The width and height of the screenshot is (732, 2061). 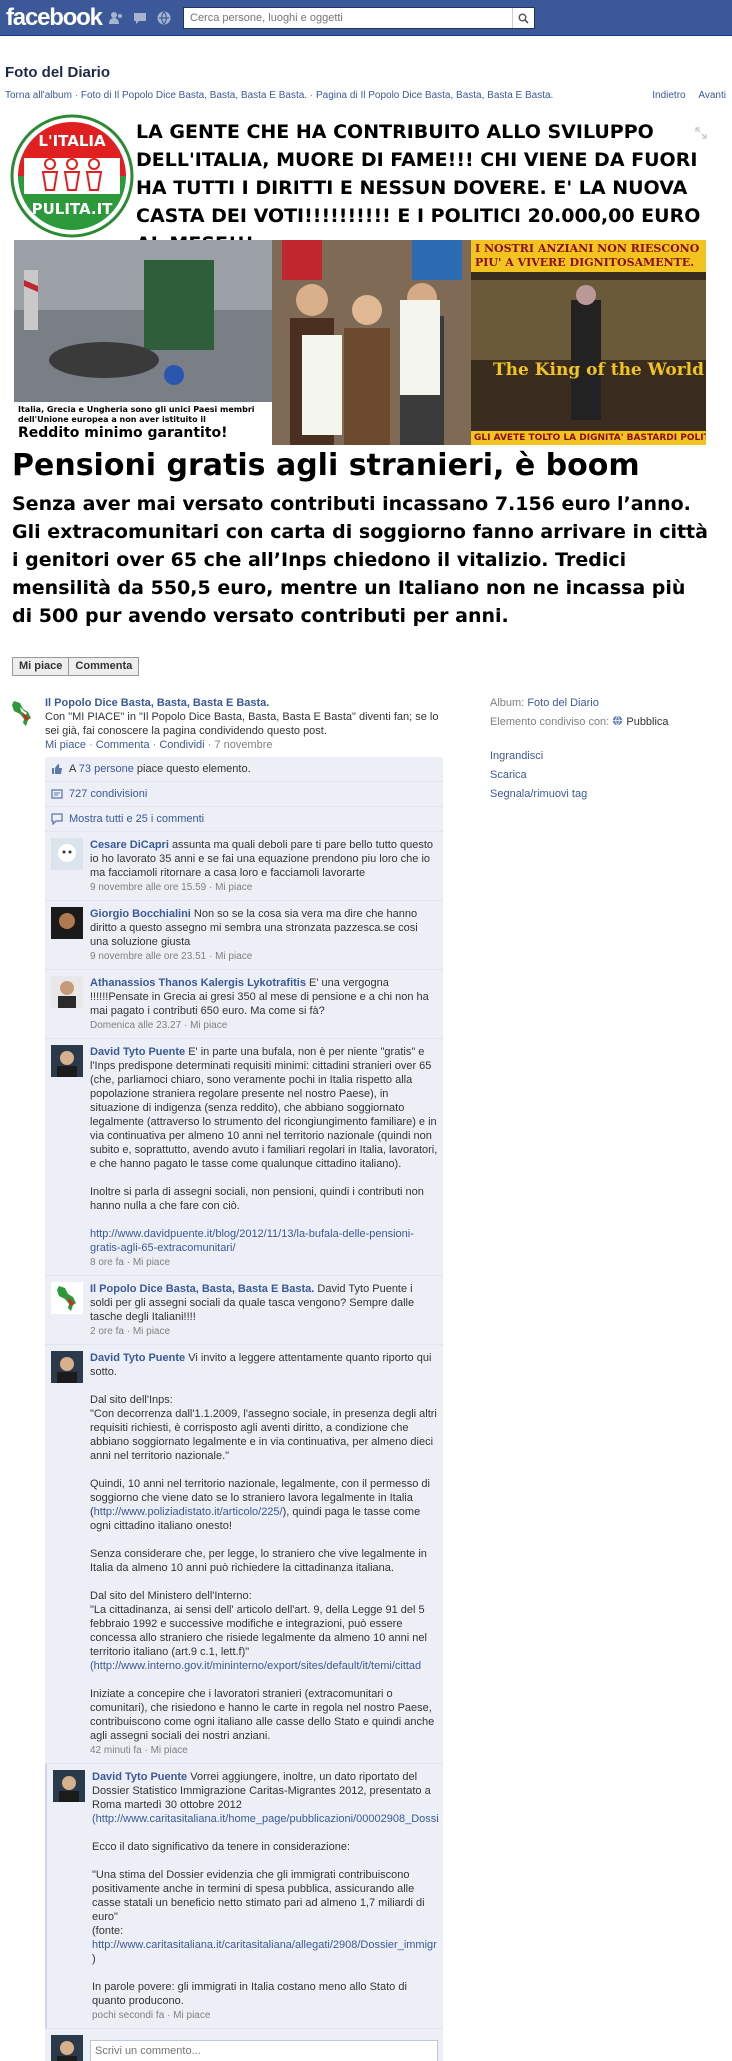 I want to click on download-link: Scarica, so click(x=605, y=775).